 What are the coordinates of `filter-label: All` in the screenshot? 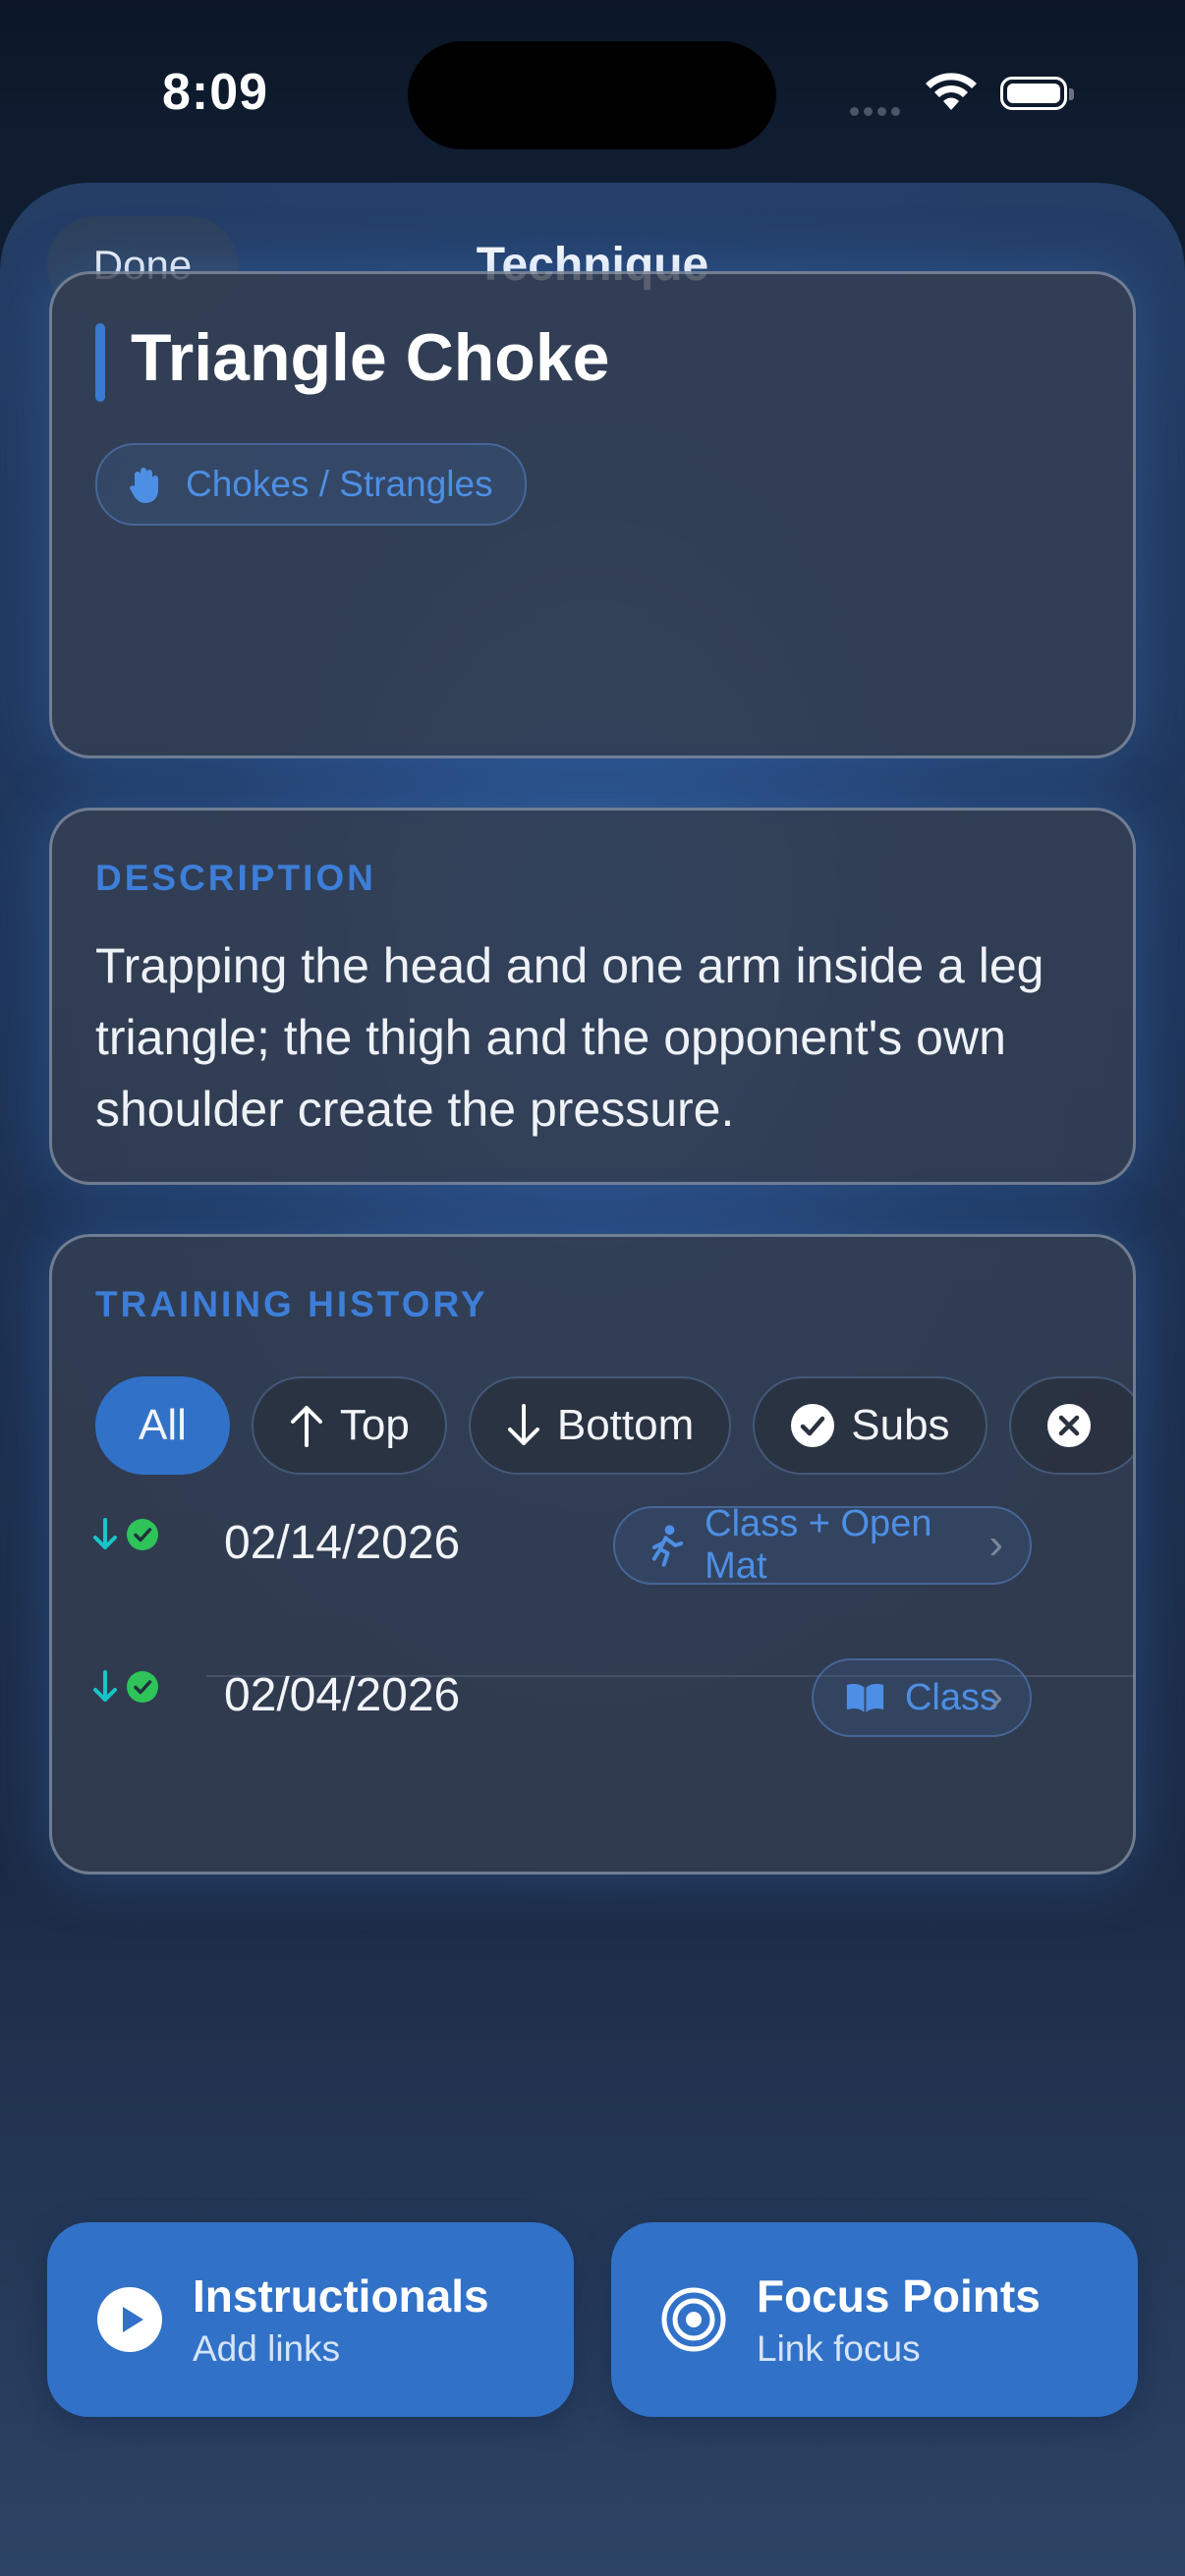 It's located at (163, 1425).